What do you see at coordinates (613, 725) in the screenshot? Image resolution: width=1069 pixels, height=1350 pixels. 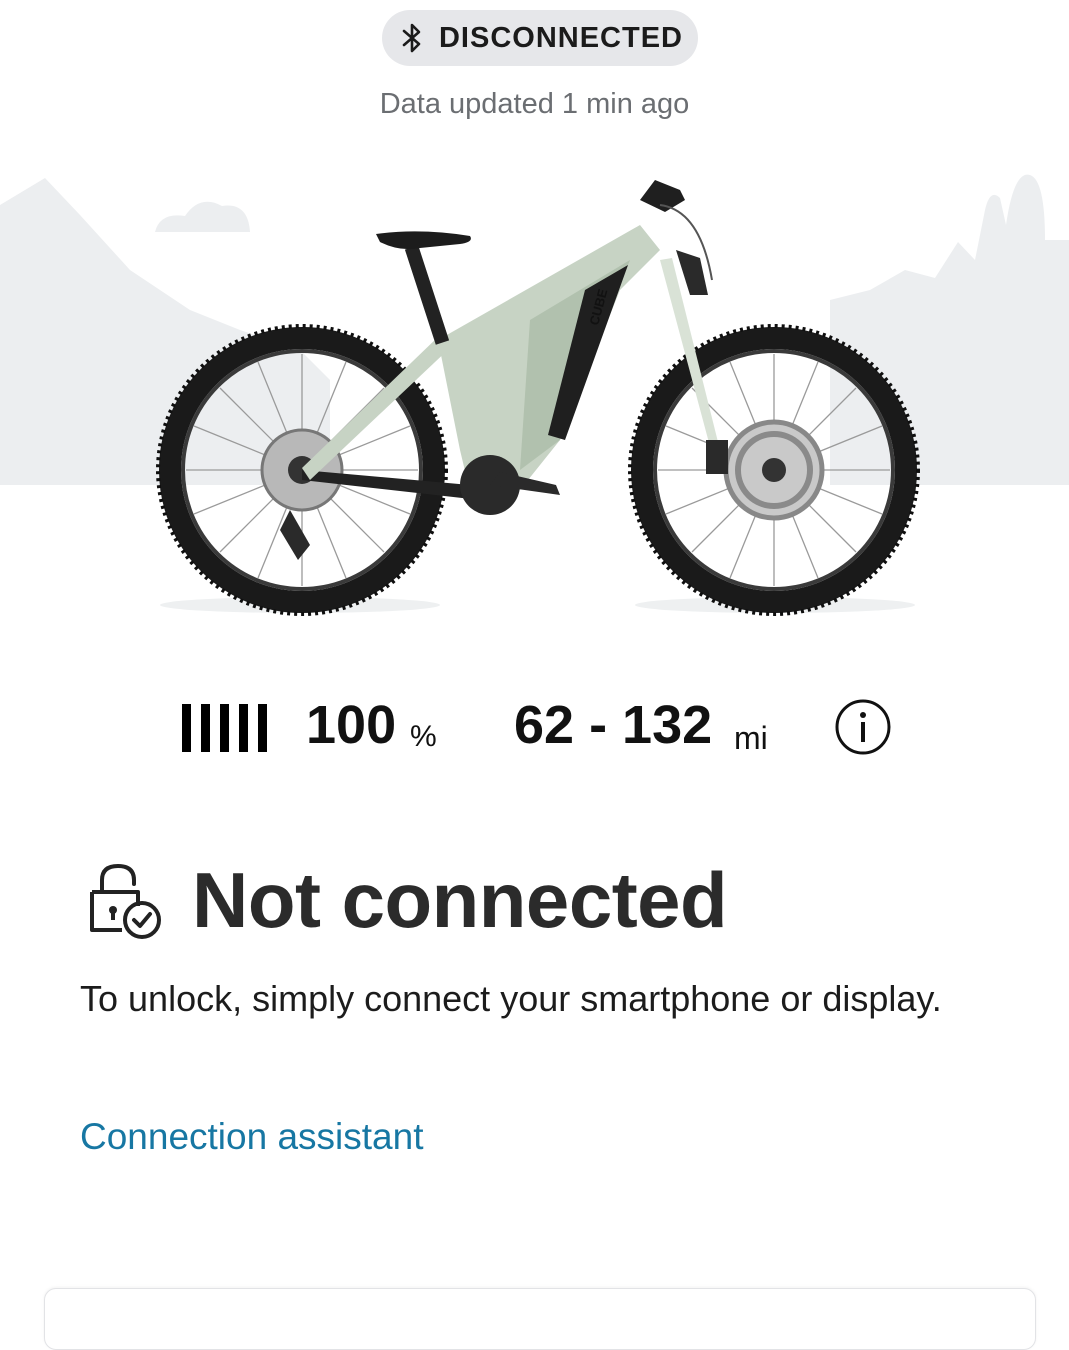 I see `range-value: 62 - 132` at bounding box center [613, 725].